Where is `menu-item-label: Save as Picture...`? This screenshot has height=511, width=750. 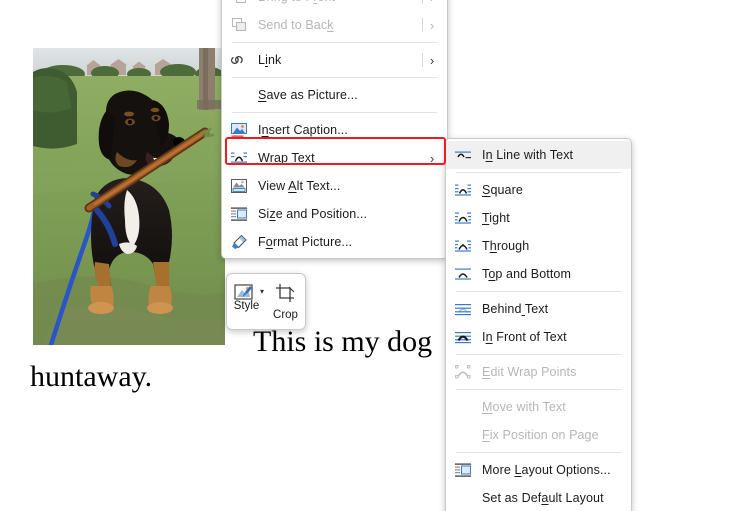
menu-item-label: Save as Picture... is located at coordinates (308, 95).